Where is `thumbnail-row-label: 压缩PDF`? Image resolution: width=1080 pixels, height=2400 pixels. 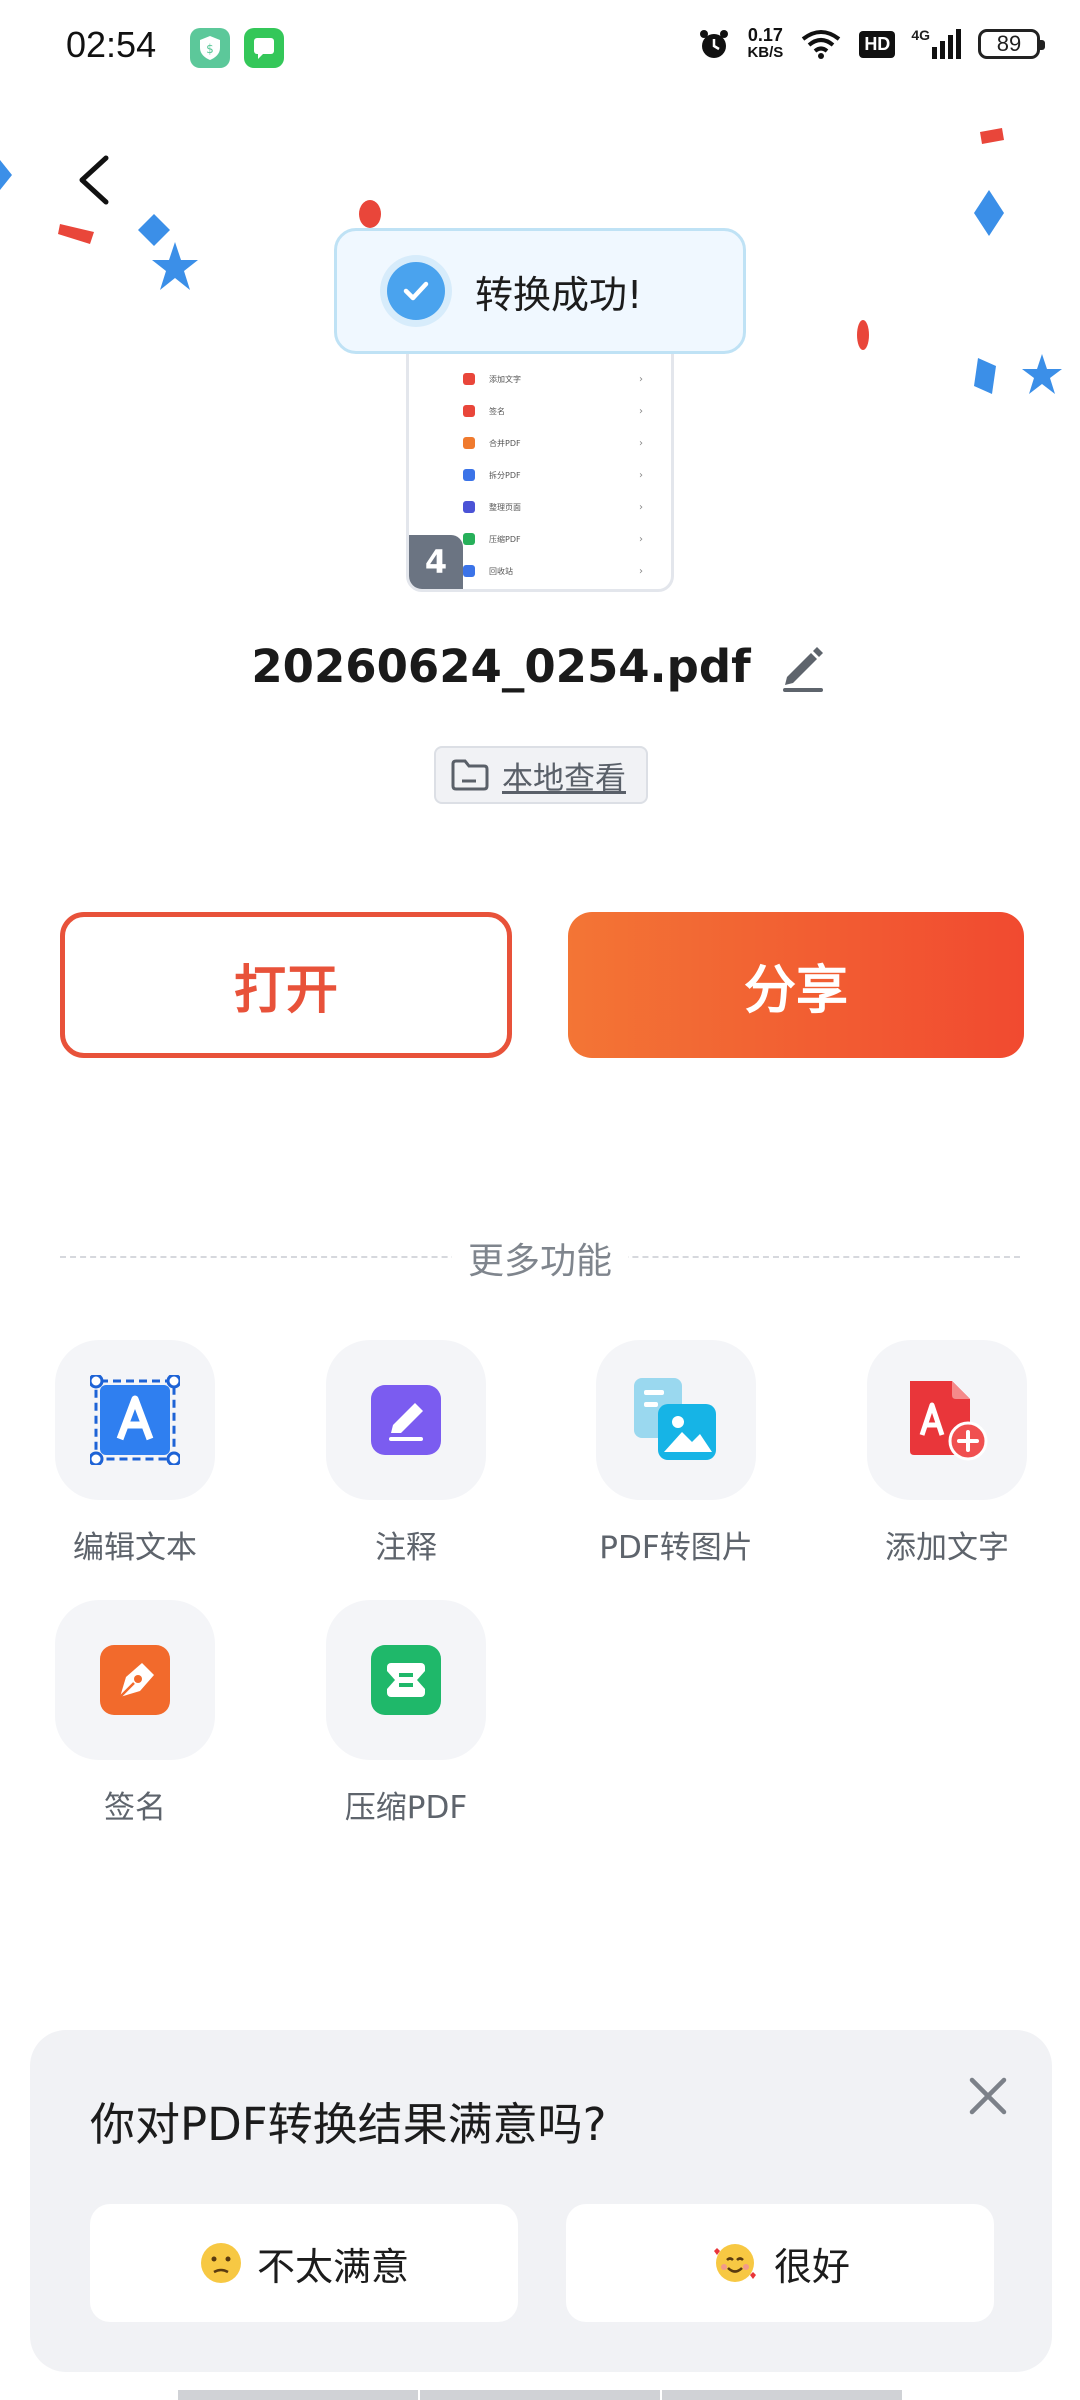 thumbnail-row-label: 压缩PDF is located at coordinates (505, 539).